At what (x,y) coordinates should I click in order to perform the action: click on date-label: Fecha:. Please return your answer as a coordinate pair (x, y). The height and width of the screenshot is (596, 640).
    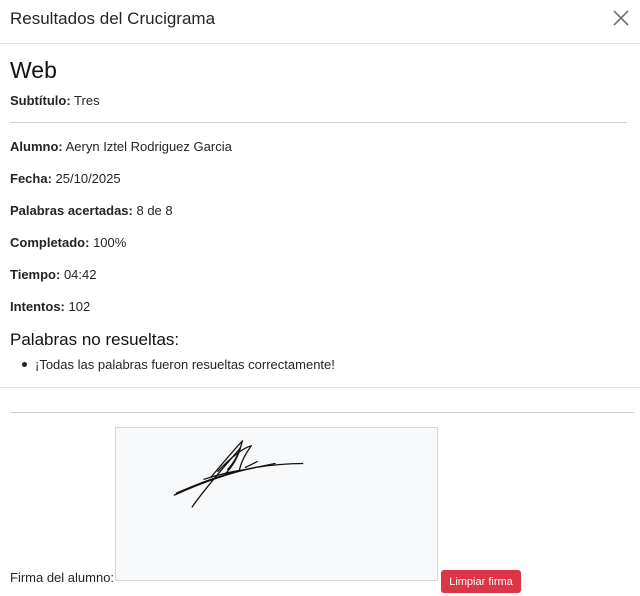
    Looking at the image, I should click on (31, 178).